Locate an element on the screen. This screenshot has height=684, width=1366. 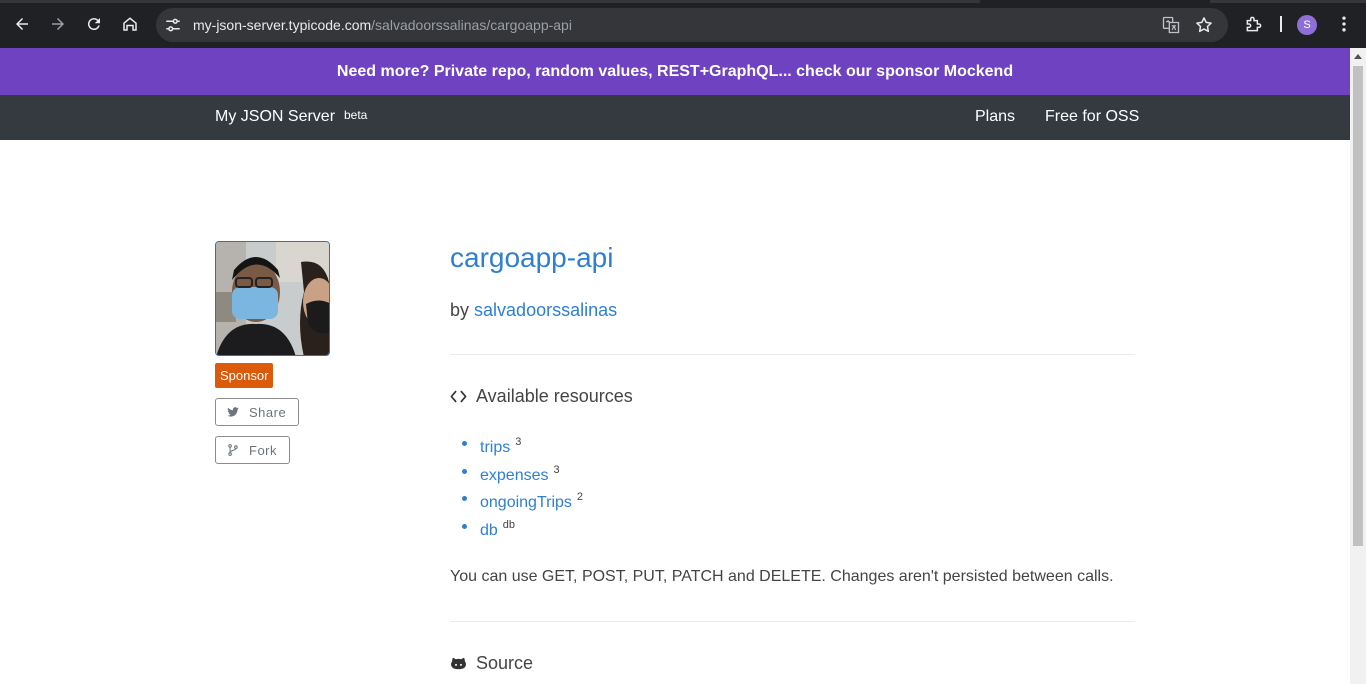
scroll-up-arrow is located at coordinates (1358, 56).